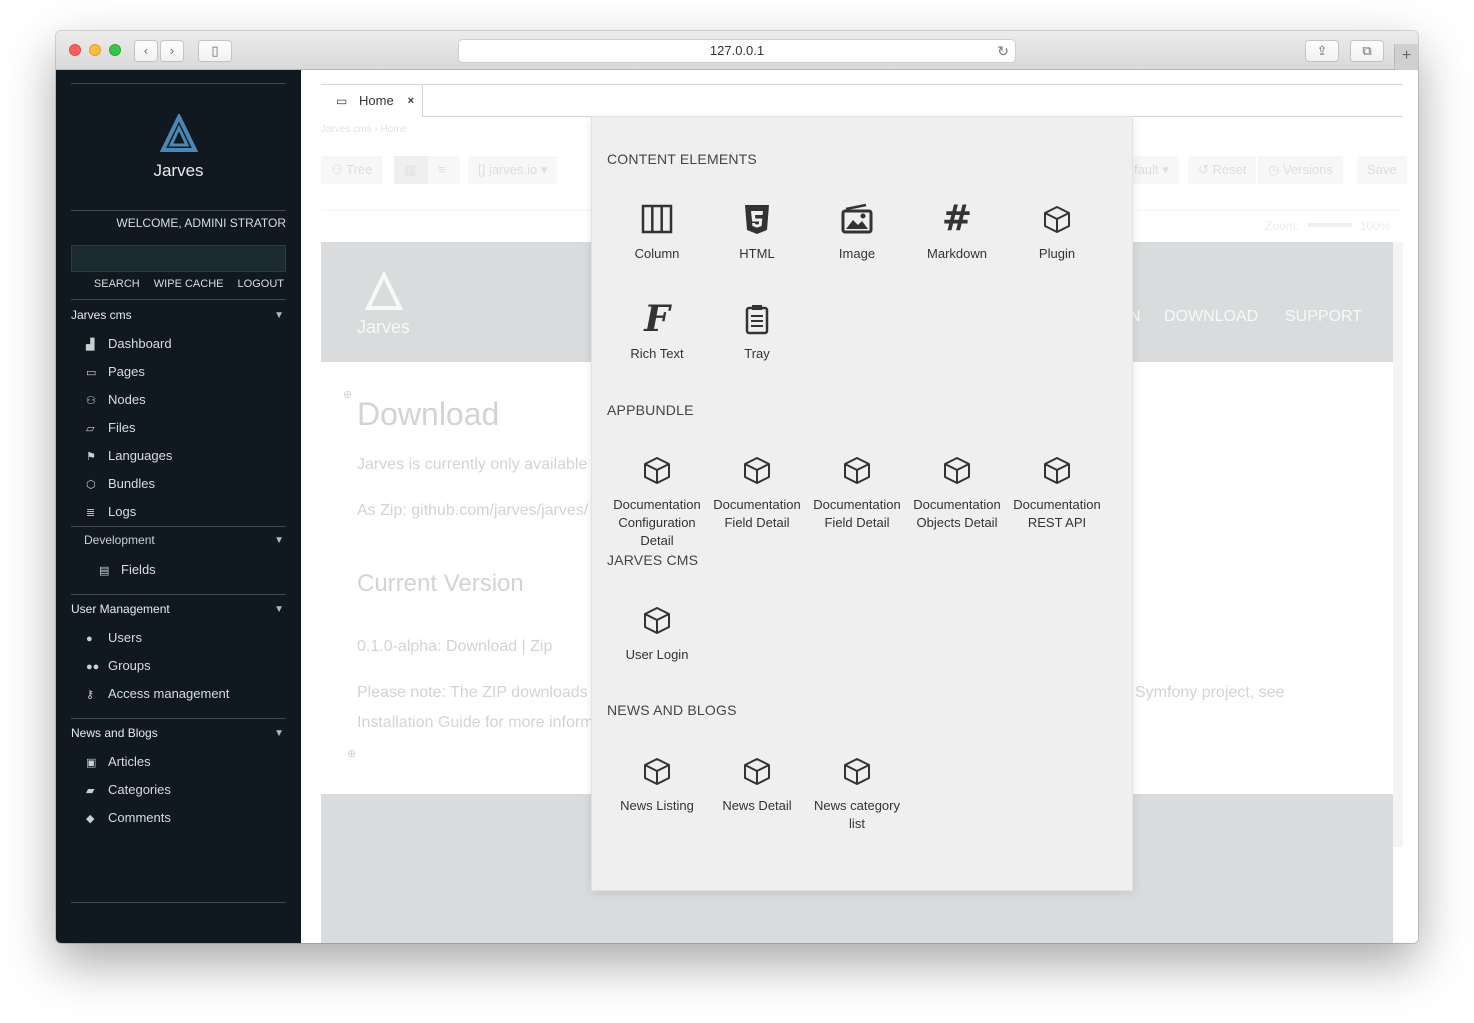 This screenshot has height=1023, width=1474. Describe the element at coordinates (114, 733) in the screenshot. I see `section-title: News and Blogs` at that location.